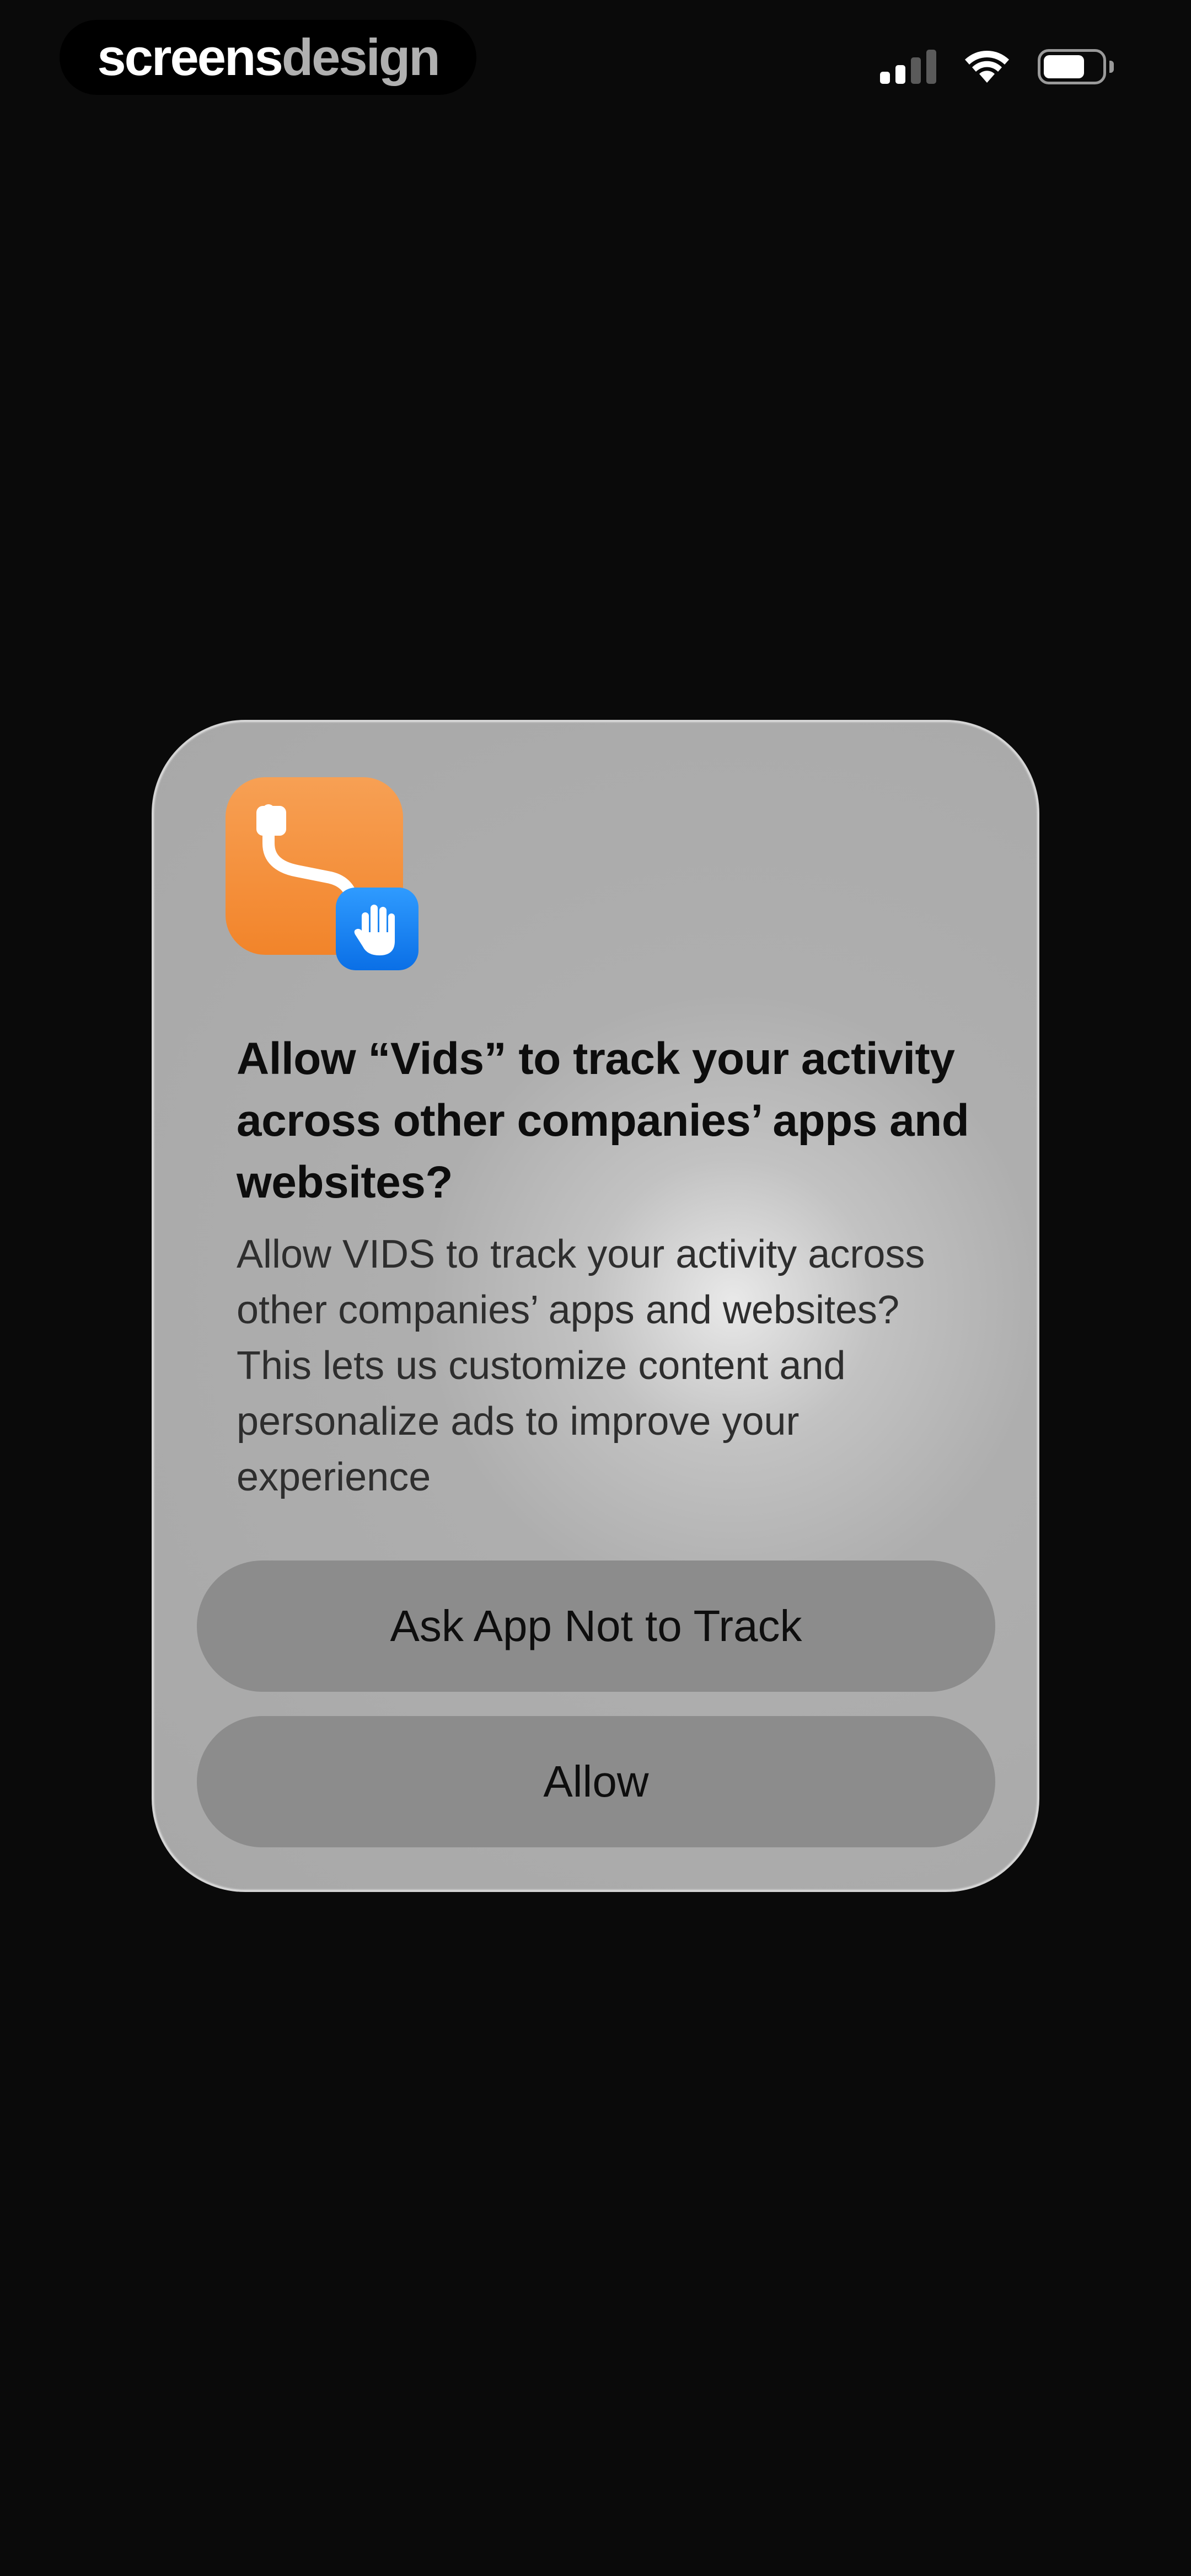 The image size is (1191, 2576). I want to click on status-icons, so click(997, 67).